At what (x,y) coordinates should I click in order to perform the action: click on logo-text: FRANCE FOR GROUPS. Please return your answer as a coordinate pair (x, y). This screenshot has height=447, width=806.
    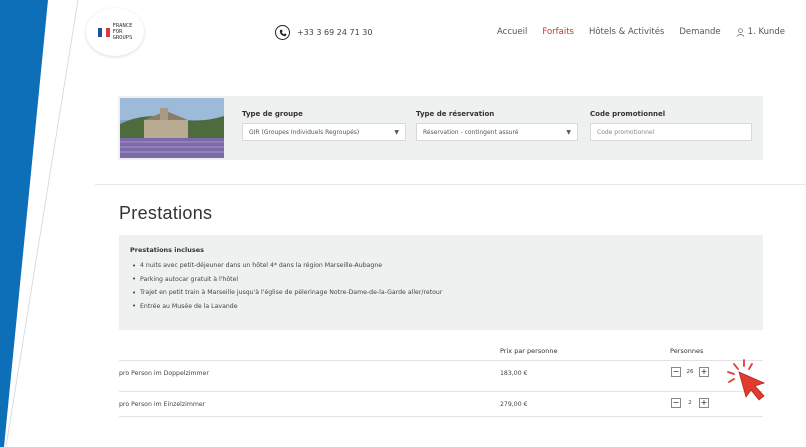
    Looking at the image, I should click on (122, 32).